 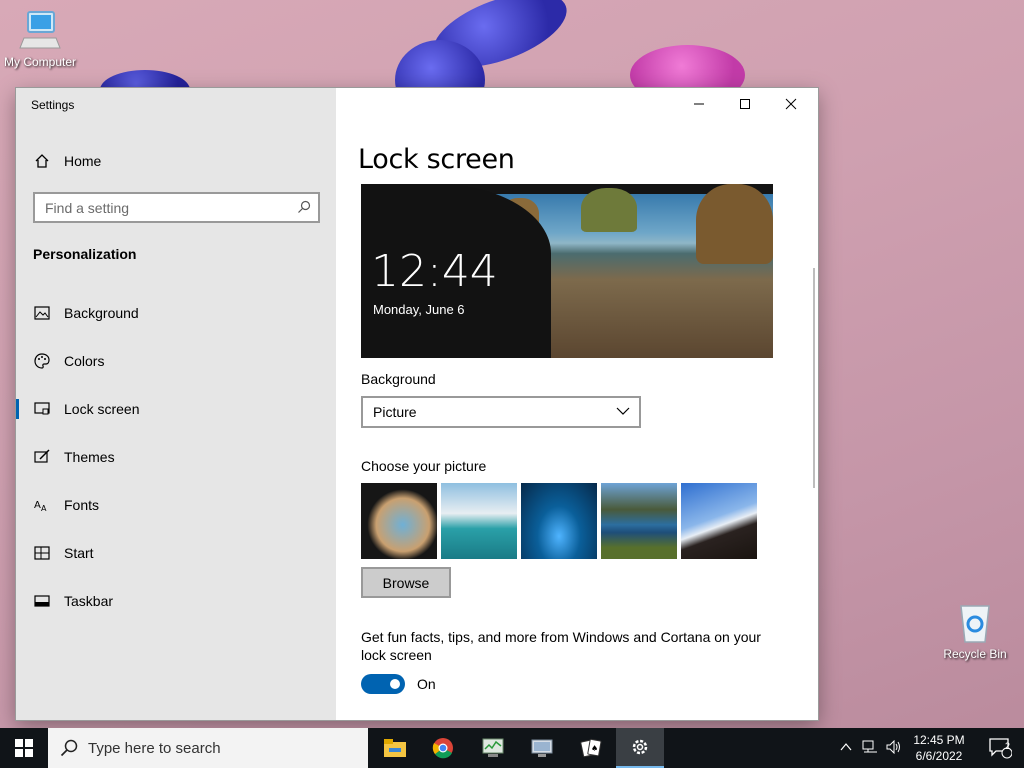 What do you see at coordinates (1008, 746) in the screenshot?
I see `notification-count: 2` at bounding box center [1008, 746].